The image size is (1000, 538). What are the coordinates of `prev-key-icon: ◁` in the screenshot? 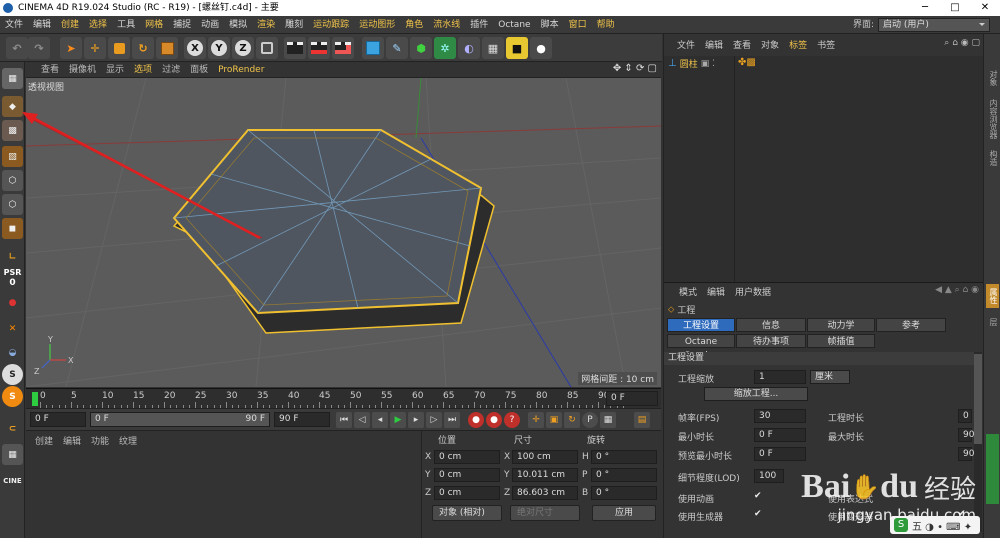 It's located at (362, 420).